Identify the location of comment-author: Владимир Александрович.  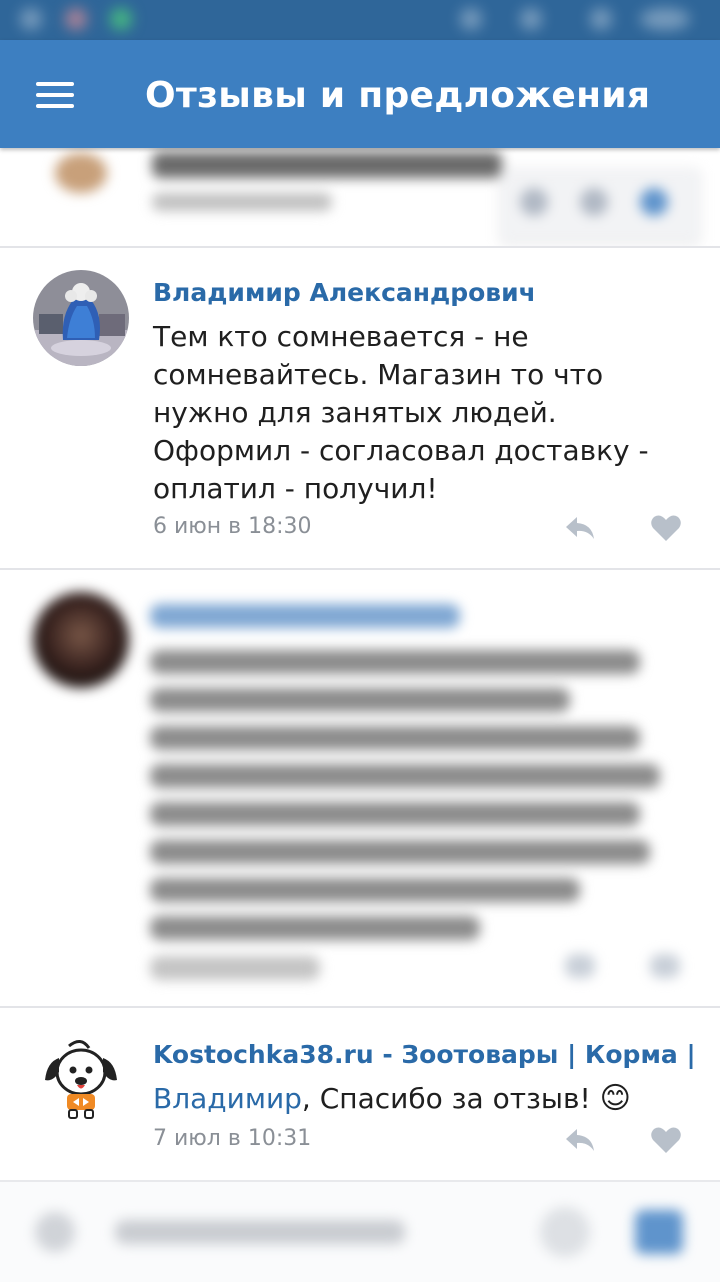
(344, 293).